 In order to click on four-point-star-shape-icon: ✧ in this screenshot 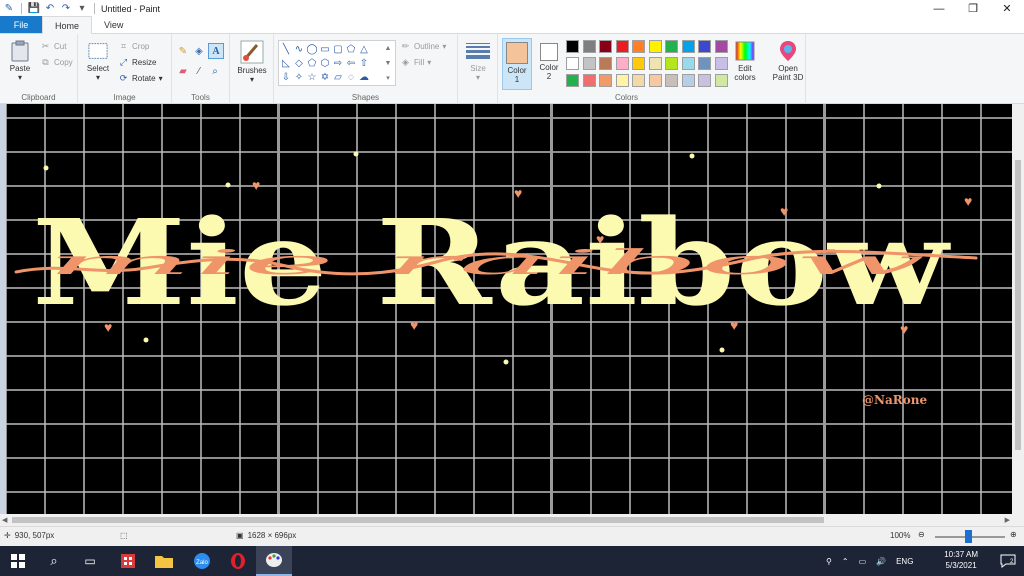, I will do `click(299, 77)`.